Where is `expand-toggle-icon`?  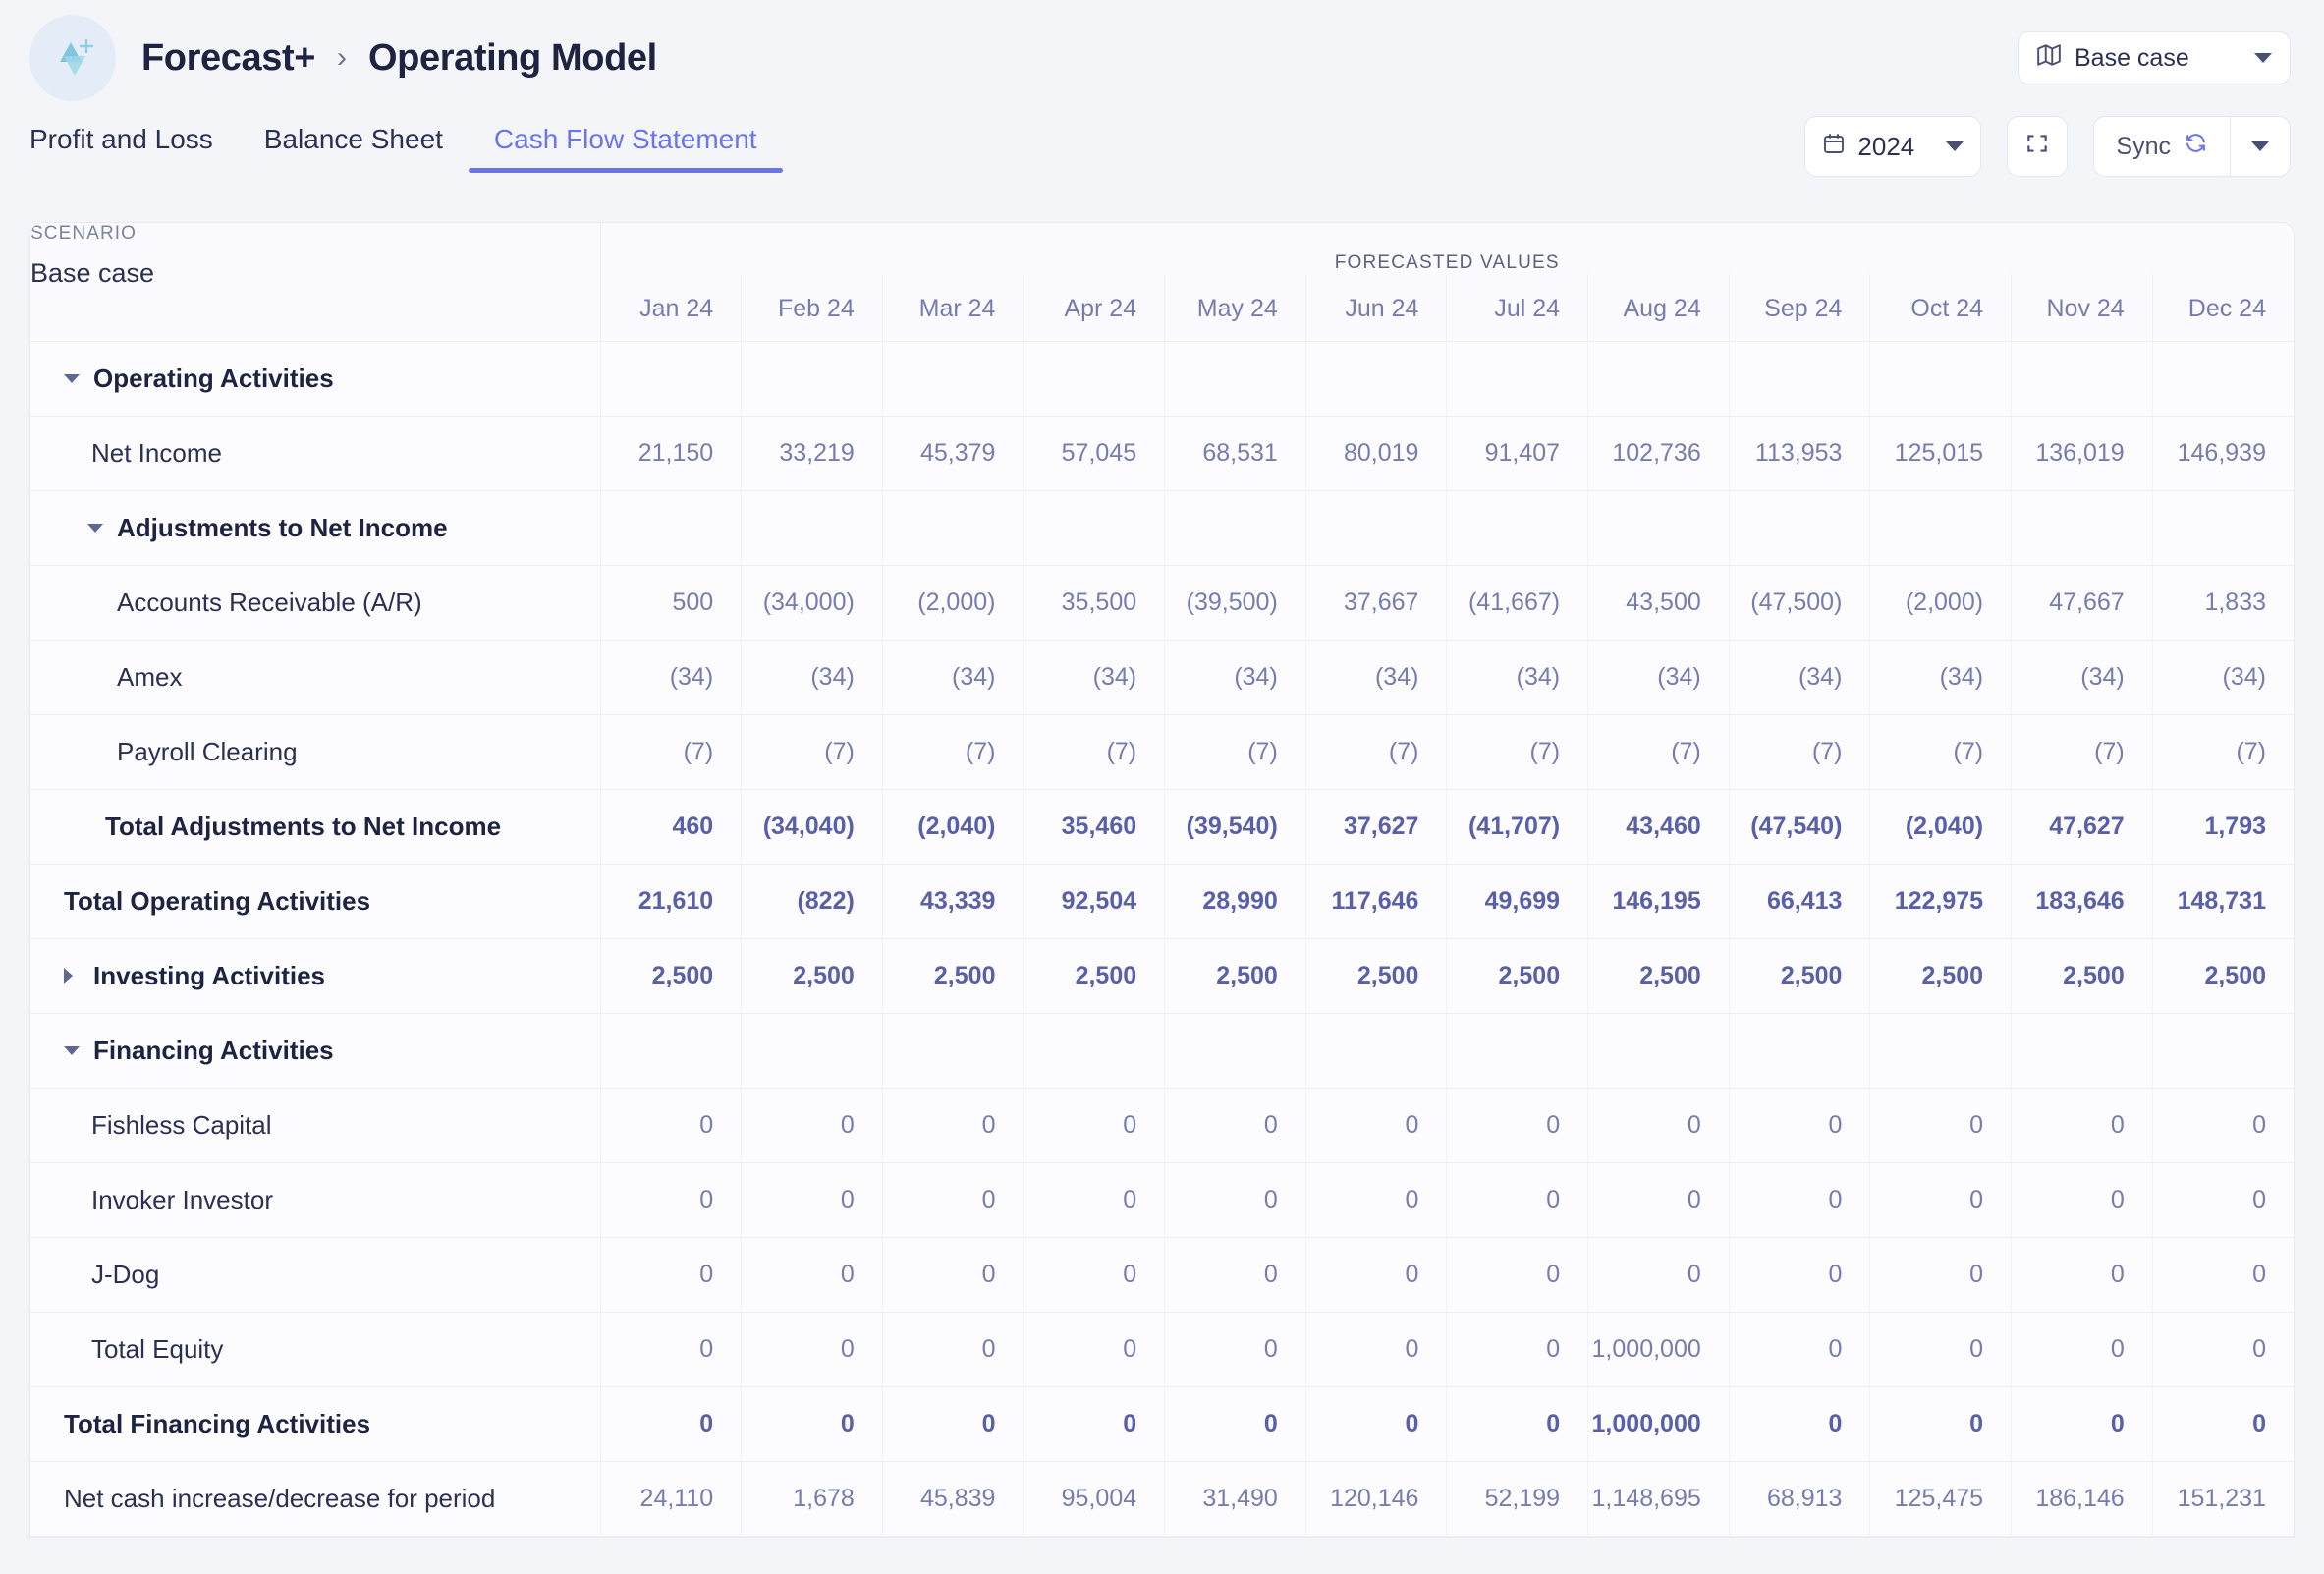 expand-toggle-icon is located at coordinates (79, 976).